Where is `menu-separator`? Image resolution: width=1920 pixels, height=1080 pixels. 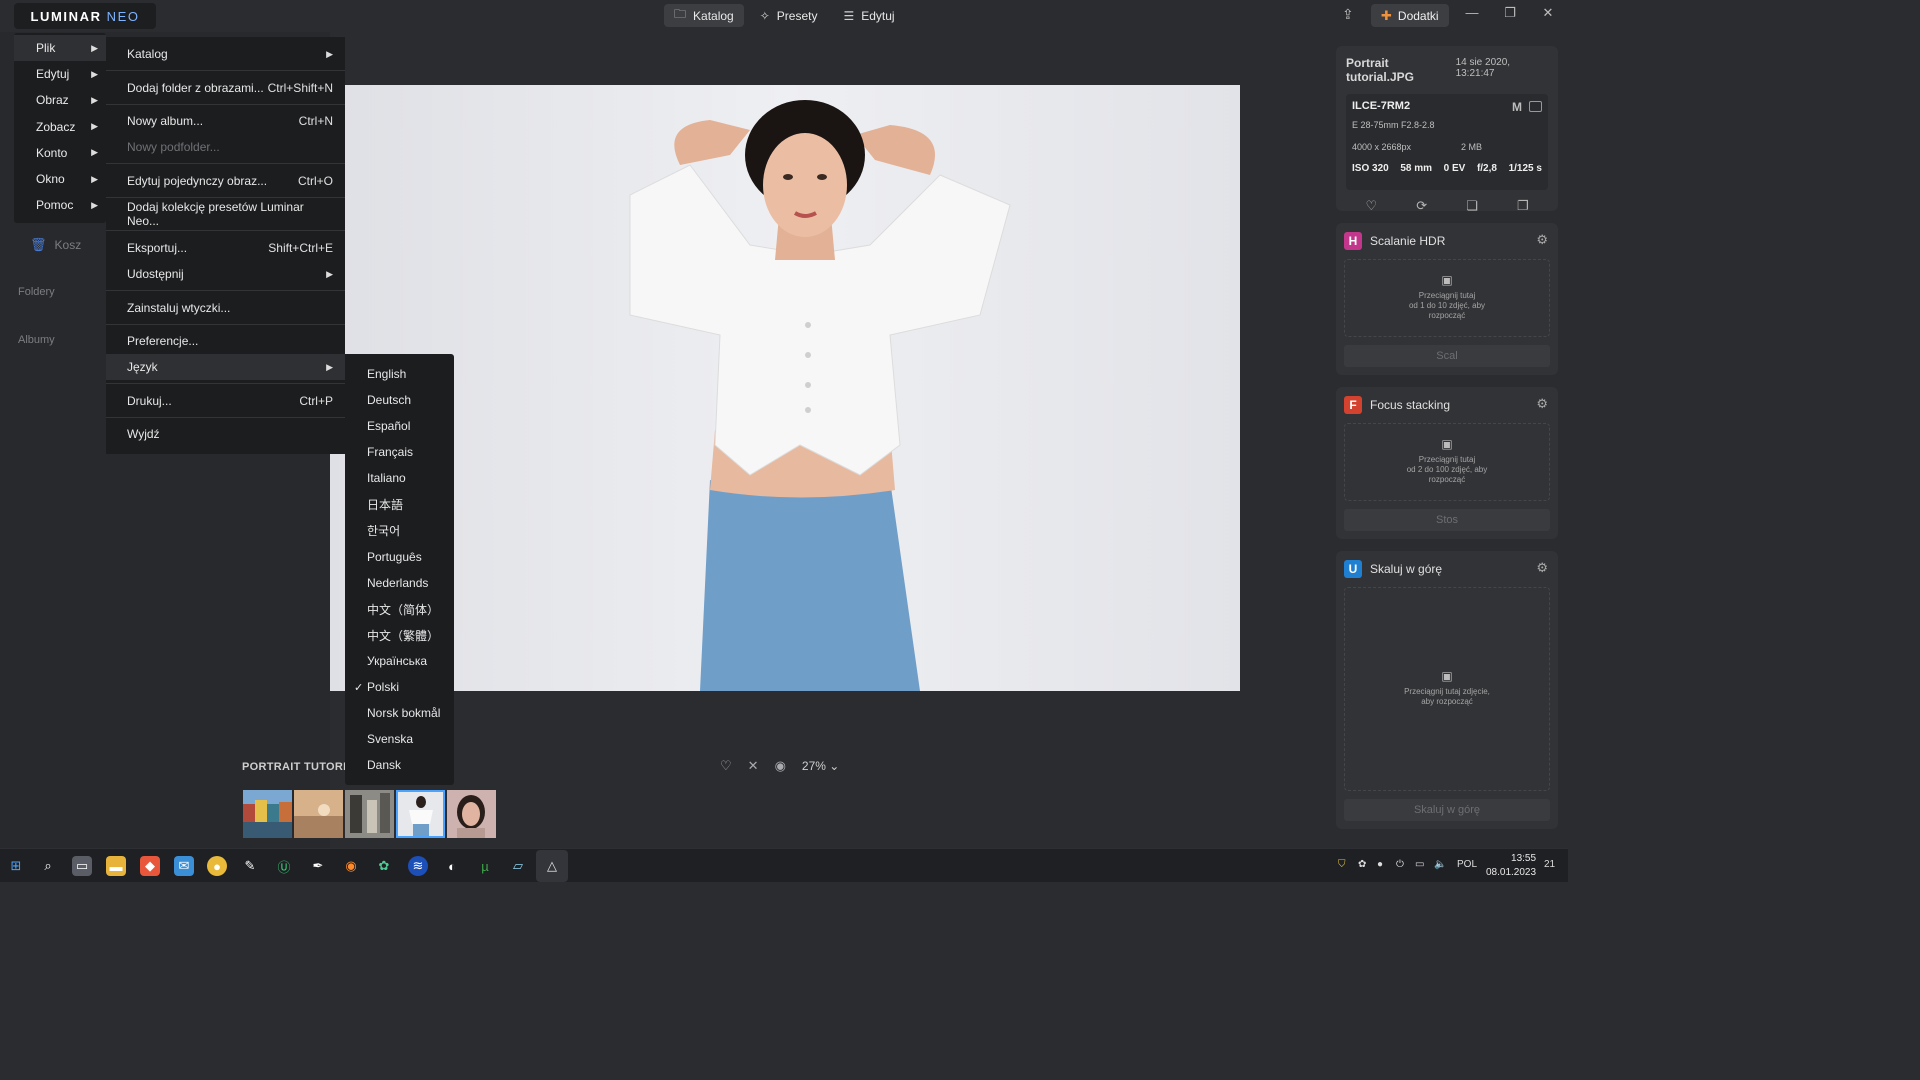 menu-separator is located at coordinates (225, 383).